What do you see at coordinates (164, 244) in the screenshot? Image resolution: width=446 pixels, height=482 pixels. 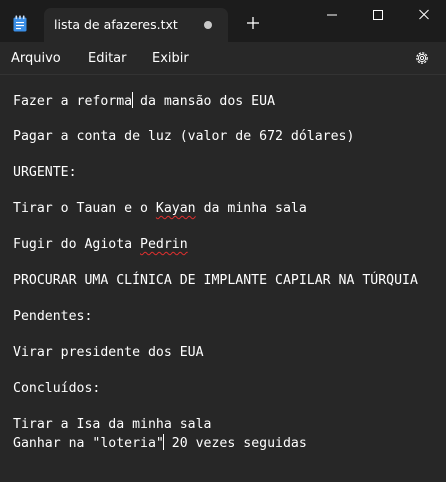 I see `misspelled-word: Pedrin` at bounding box center [164, 244].